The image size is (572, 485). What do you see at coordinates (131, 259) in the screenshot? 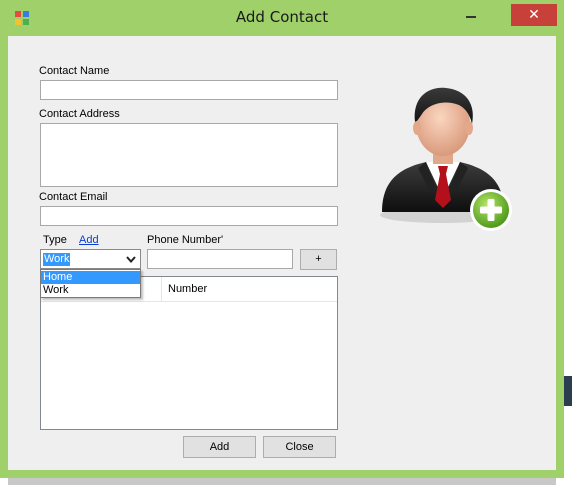
I see `chevron-down-icon` at bounding box center [131, 259].